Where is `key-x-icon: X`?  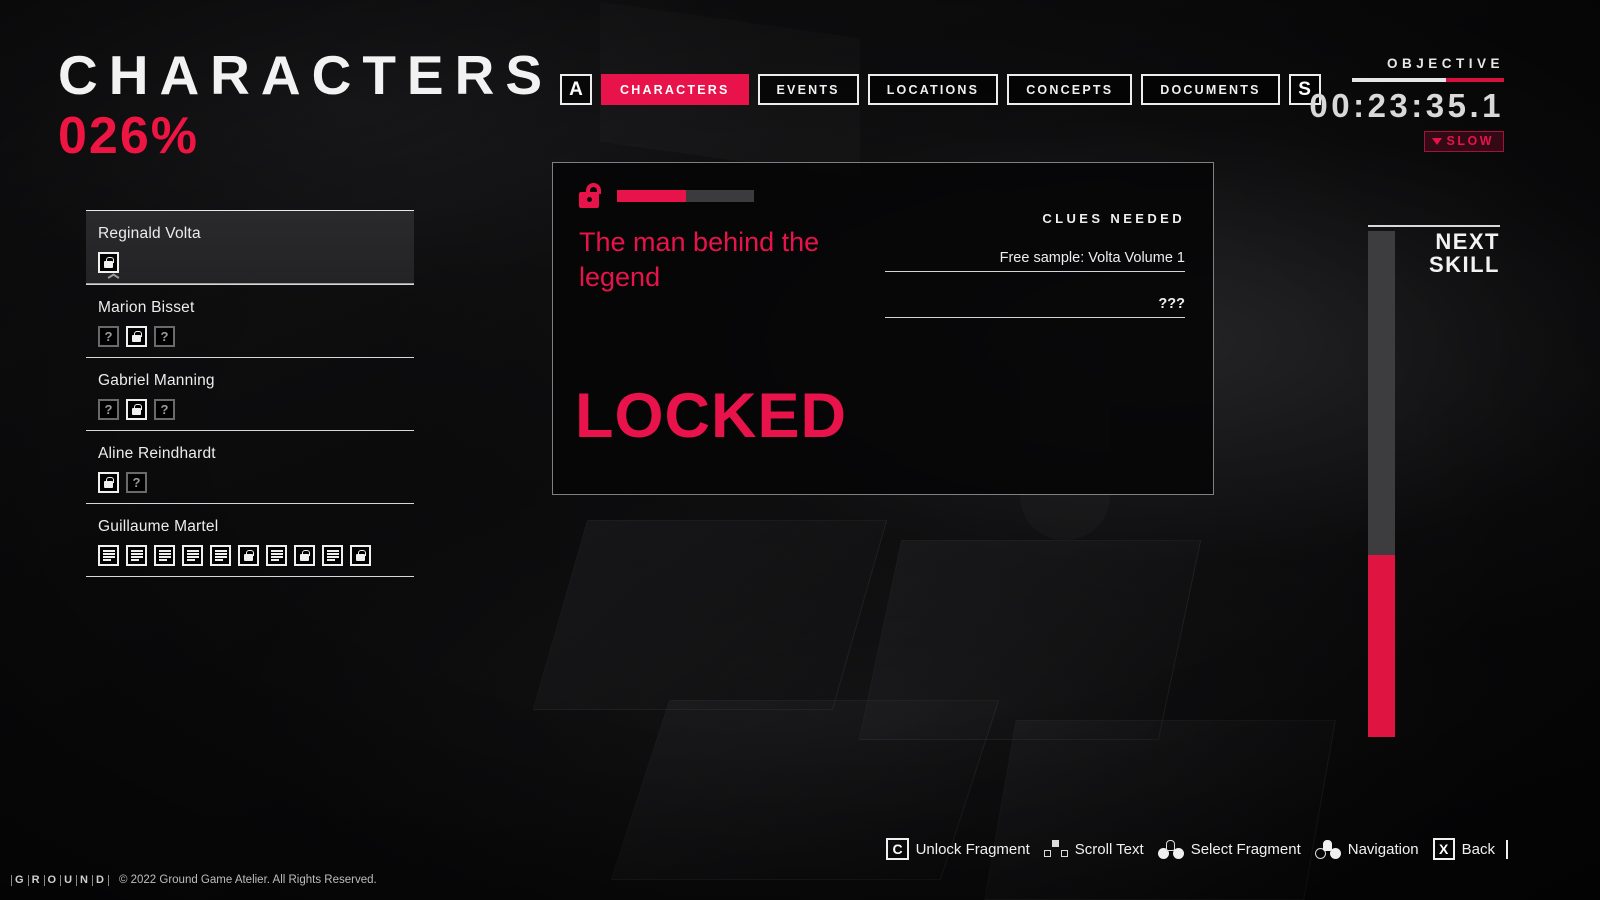 key-x-icon: X is located at coordinates (1443, 849).